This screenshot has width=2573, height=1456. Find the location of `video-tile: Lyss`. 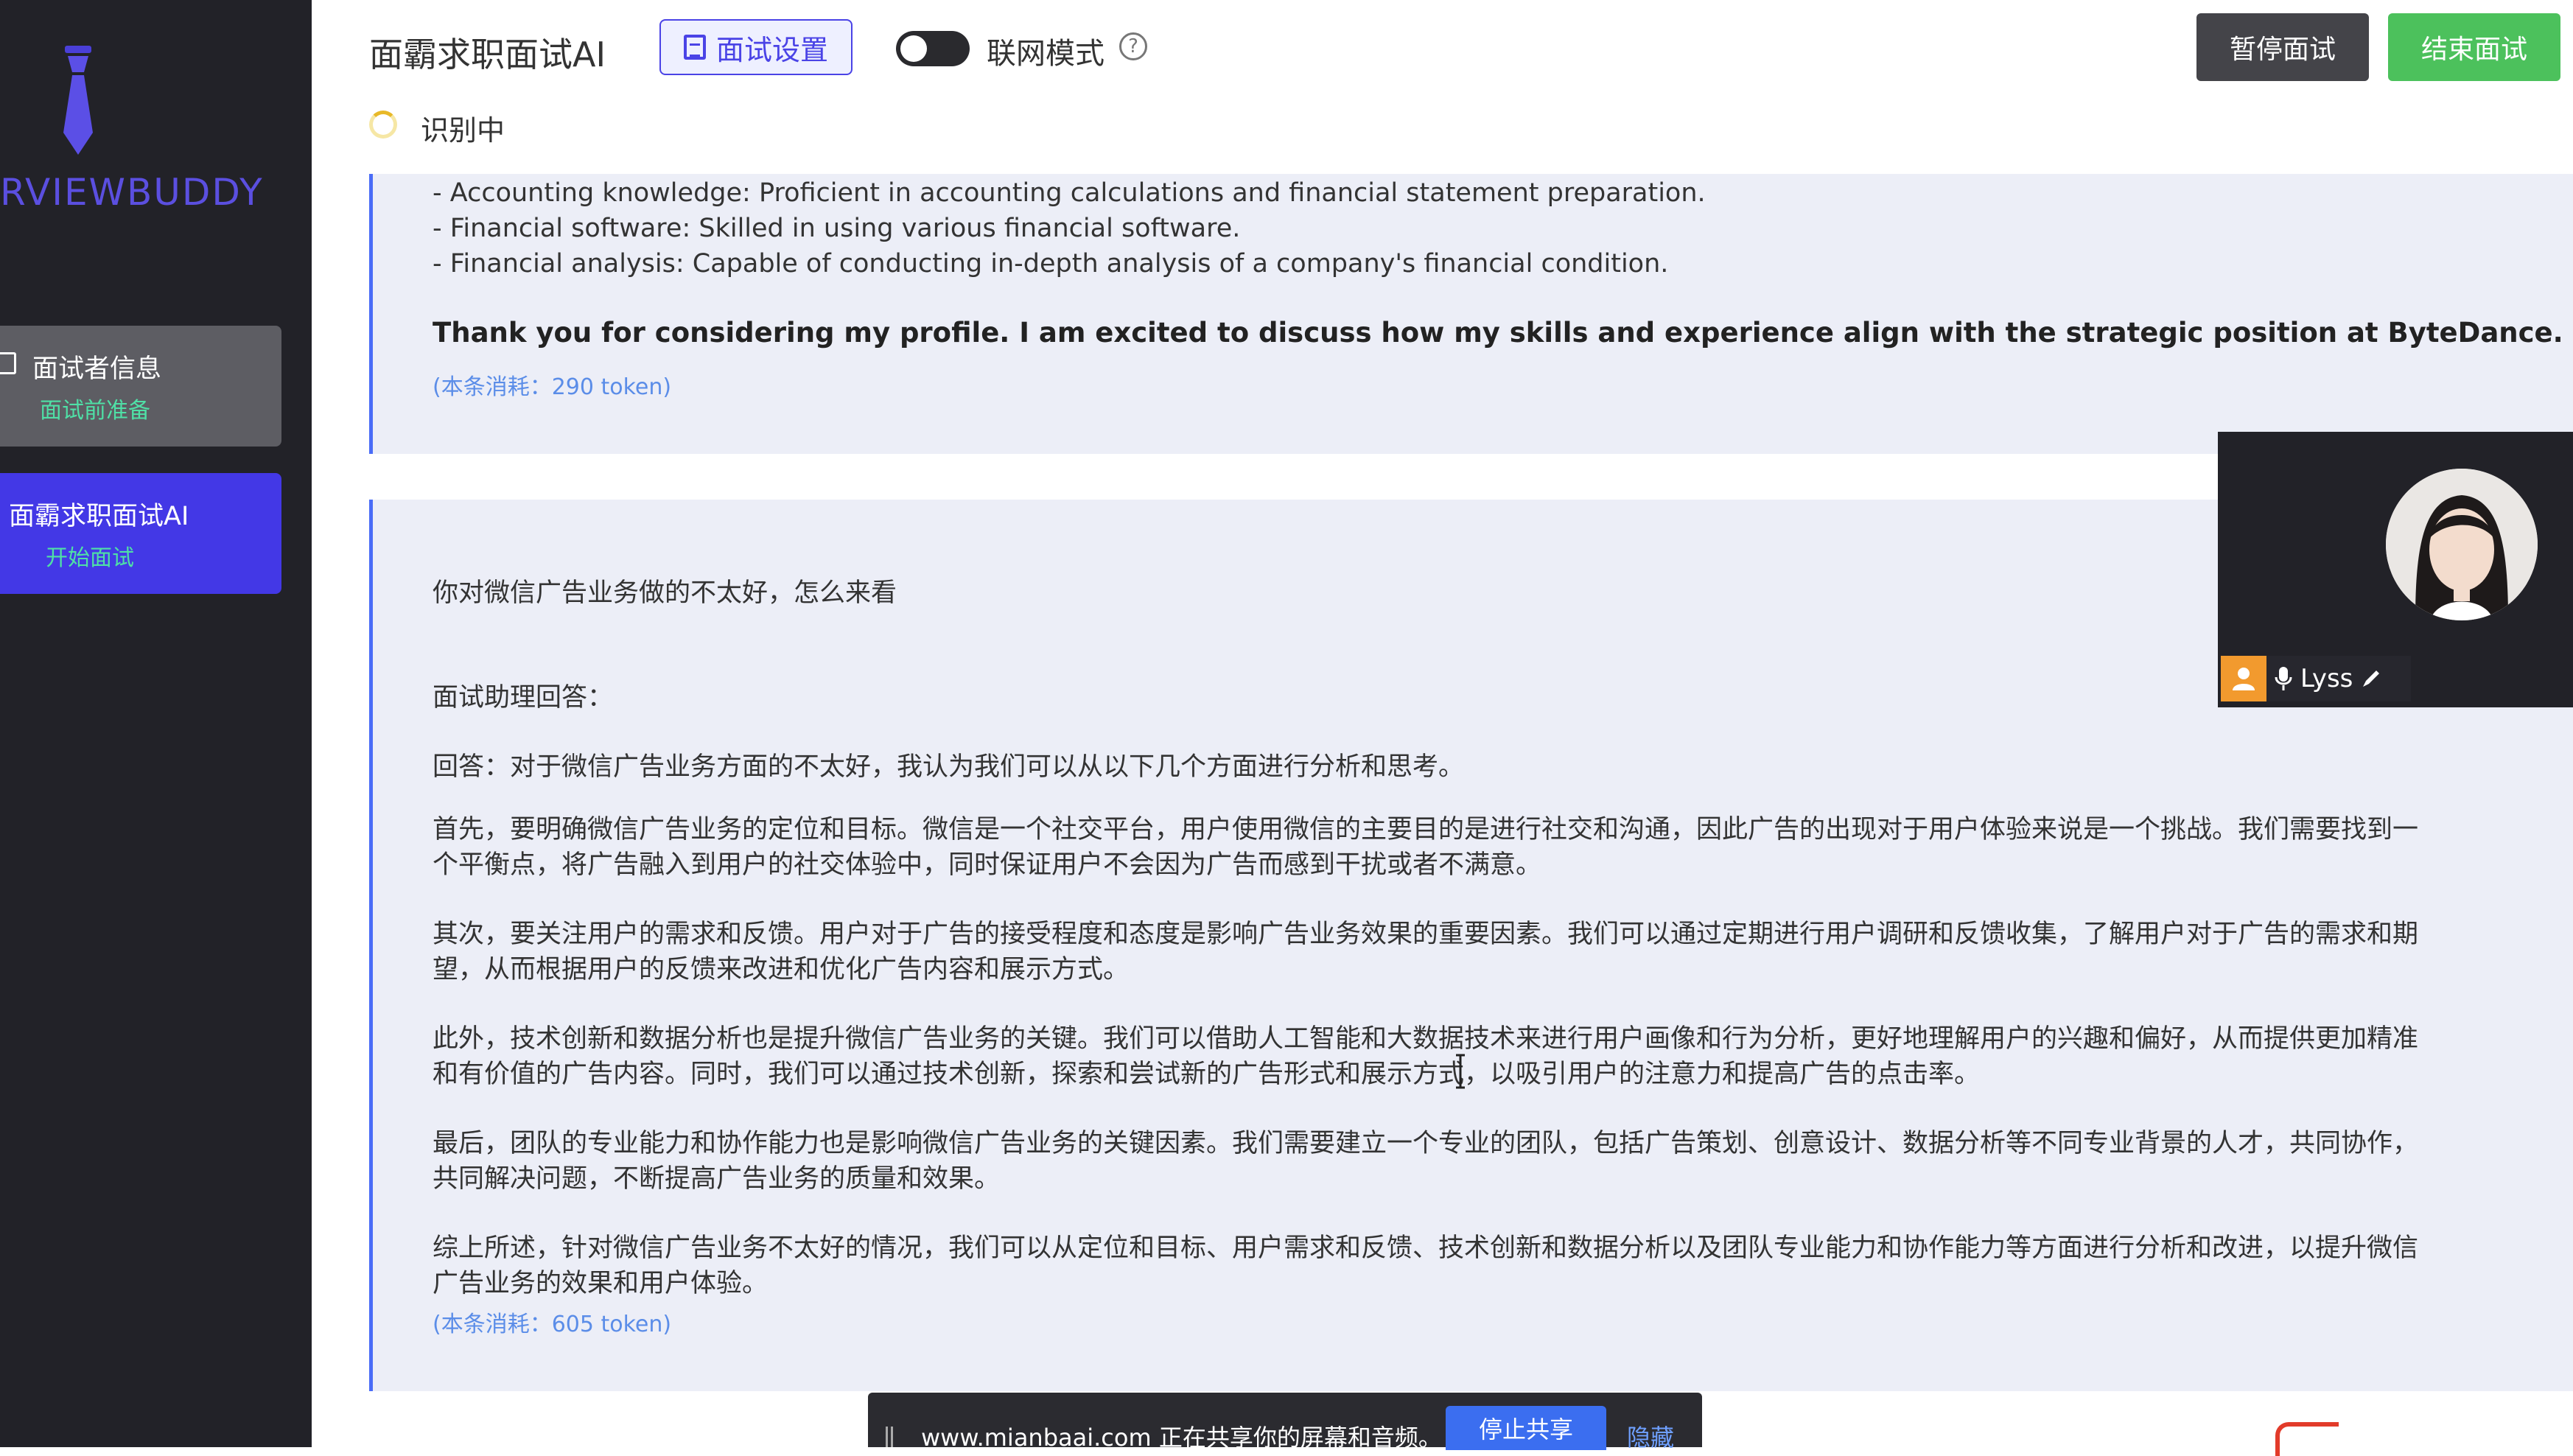

video-tile: Lyss is located at coordinates (2395, 569).